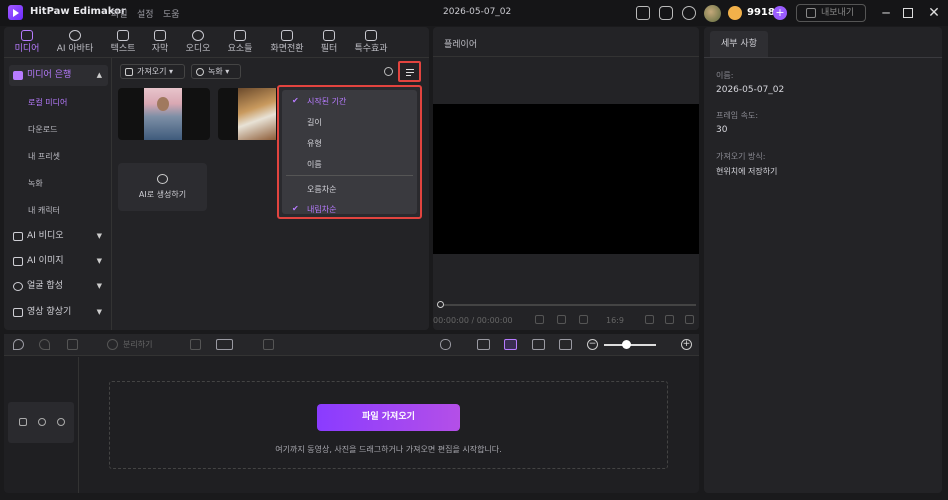 The image size is (948, 500). What do you see at coordinates (908, 13) in the screenshot?
I see `maximize-button` at bounding box center [908, 13].